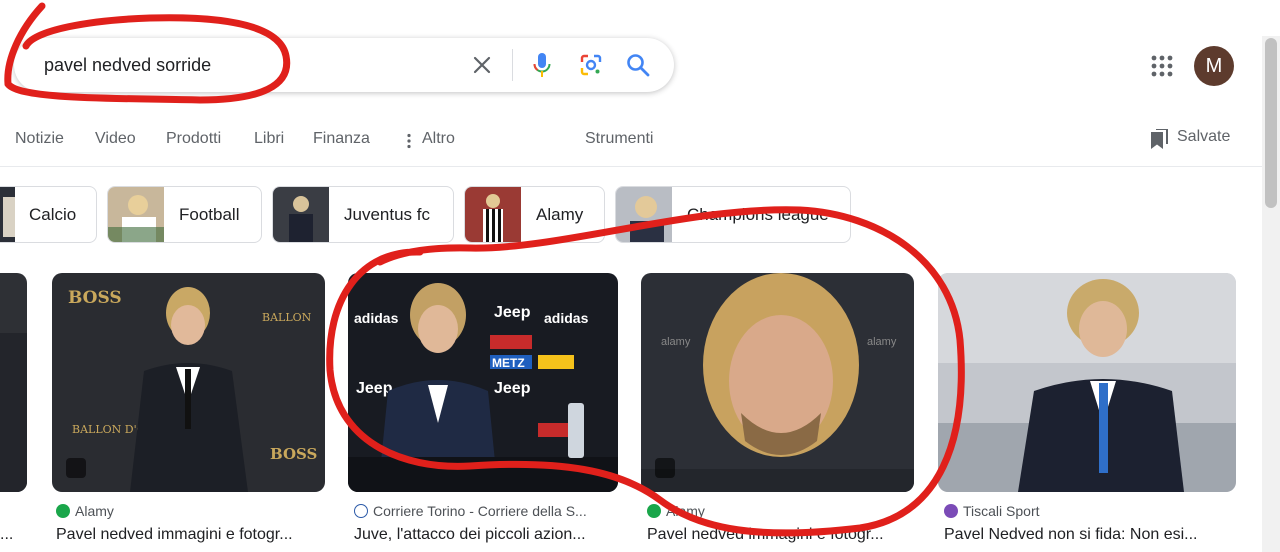  Describe the element at coordinates (631, 166) in the screenshot. I see `tabs-divider` at that location.